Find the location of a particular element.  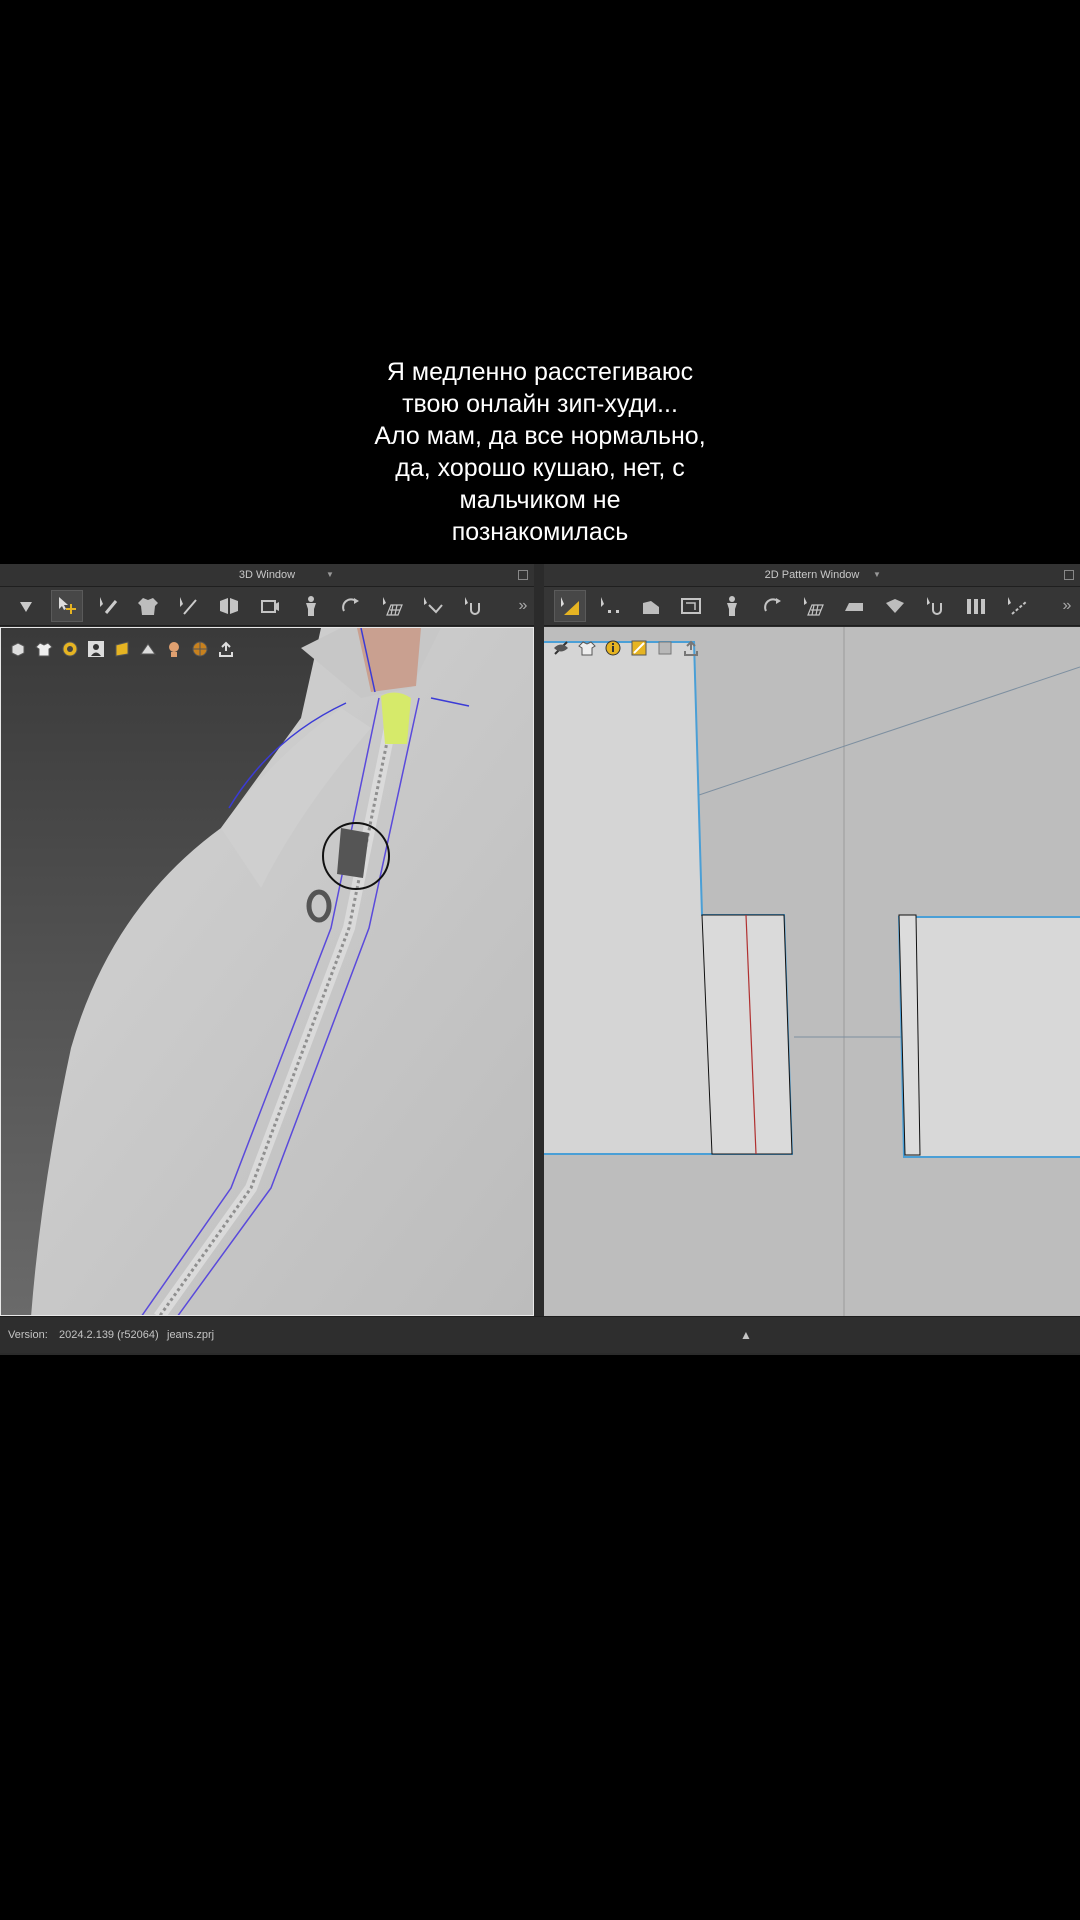

edit-brush-icon is located at coordinates (108, 606).